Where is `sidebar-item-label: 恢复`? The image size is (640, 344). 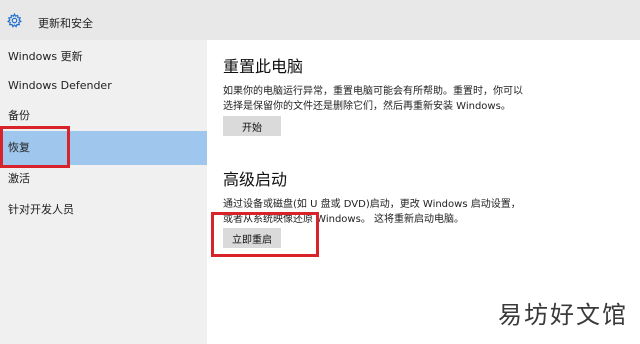 sidebar-item-label: 恢复 is located at coordinates (19, 147).